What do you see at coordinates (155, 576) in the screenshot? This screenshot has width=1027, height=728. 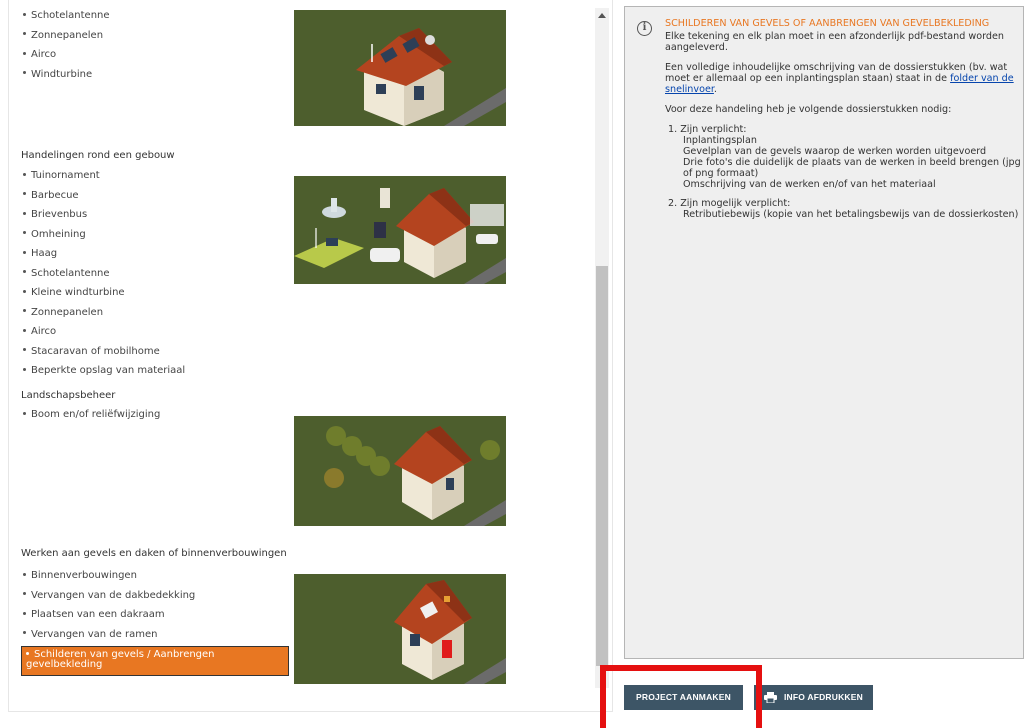 I see `list-item: Binnenverbouwingen` at bounding box center [155, 576].